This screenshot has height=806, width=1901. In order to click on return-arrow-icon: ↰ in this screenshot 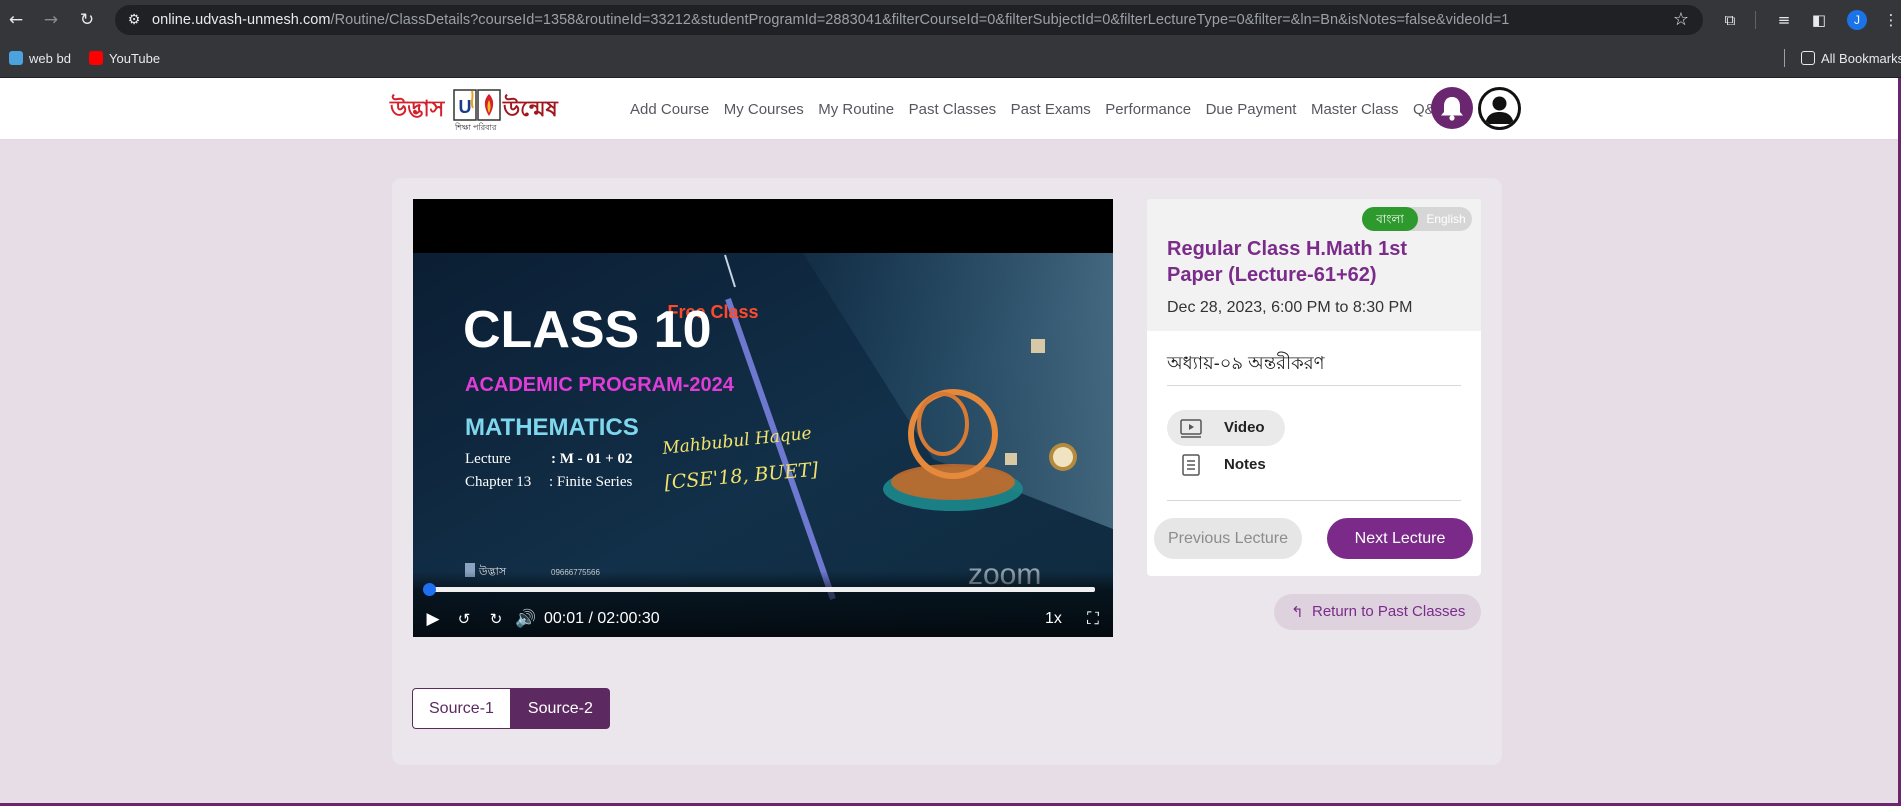, I will do `click(1297, 612)`.